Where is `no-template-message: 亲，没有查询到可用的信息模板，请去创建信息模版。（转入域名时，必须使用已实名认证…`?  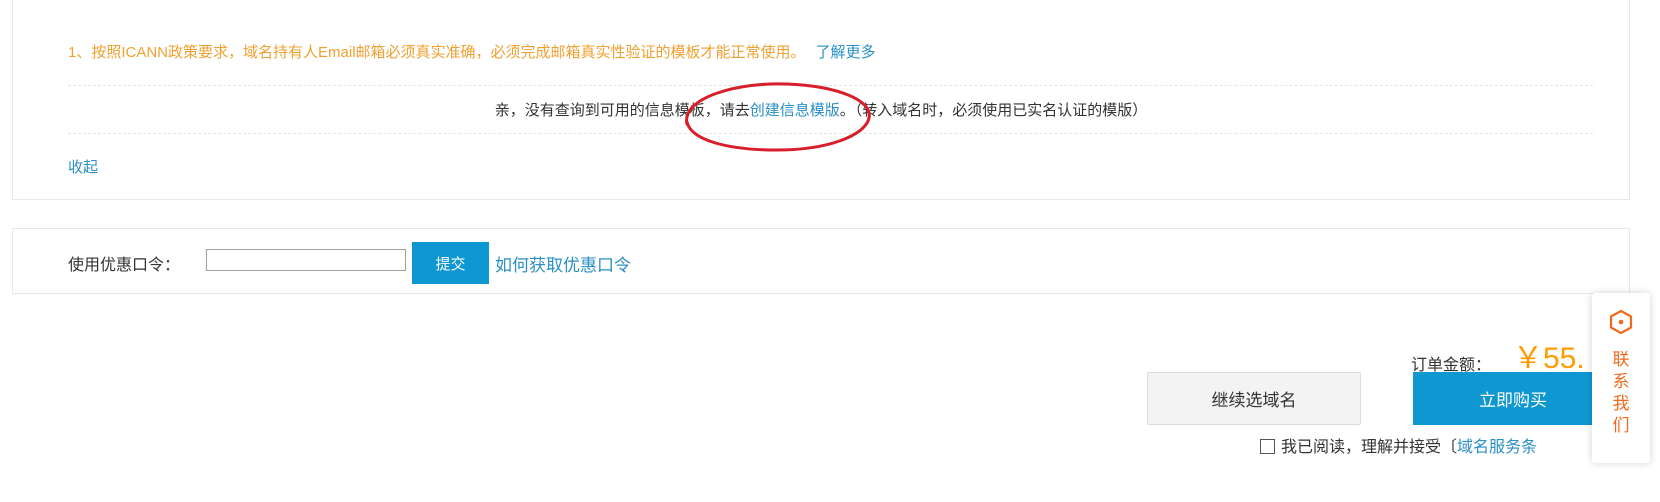
no-template-message: 亲，没有查询到可用的信息模板，请去创建信息模版。（转入域名时，必须使用已实名认证… is located at coordinates (821, 109).